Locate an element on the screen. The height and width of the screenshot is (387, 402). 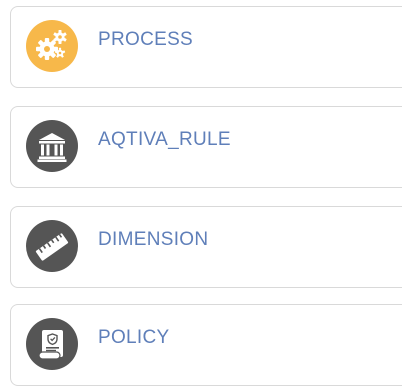
certificate-icon is located at coordinates (52, 344).